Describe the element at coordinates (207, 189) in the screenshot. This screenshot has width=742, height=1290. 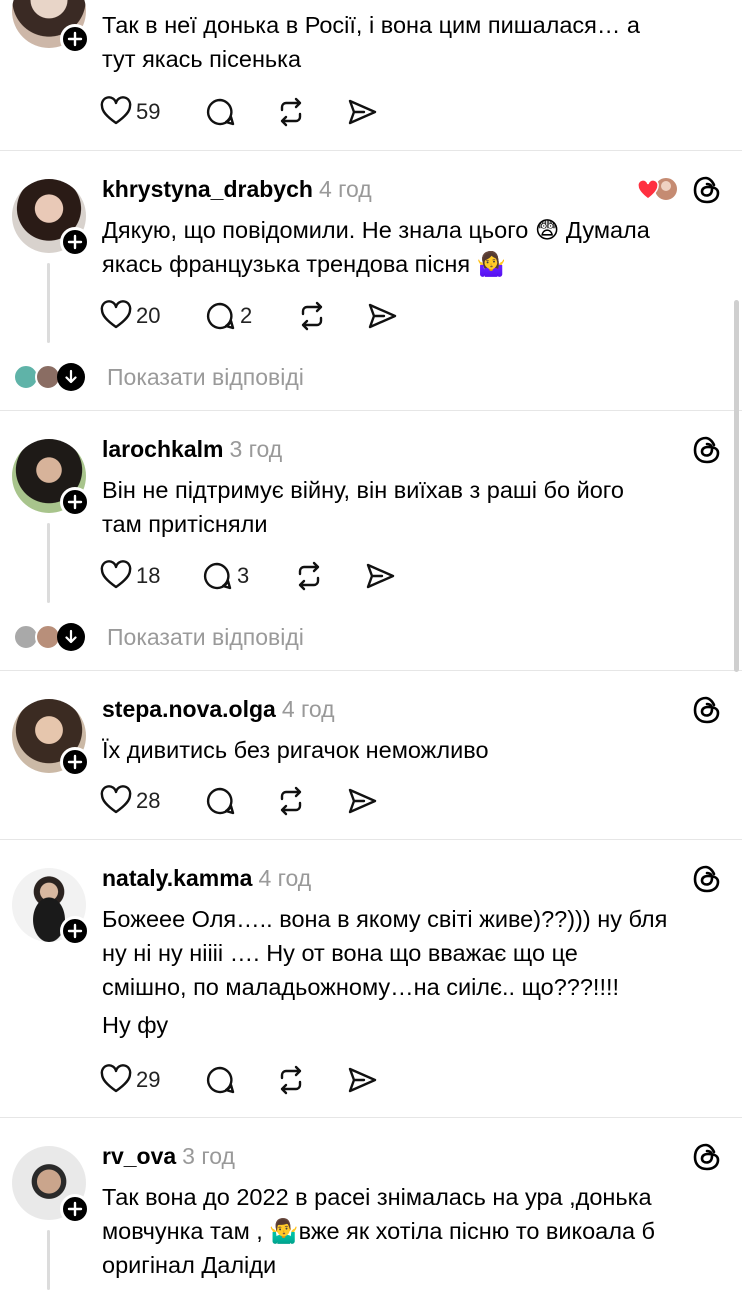
I see `username: khrystyna_drabych` at that location.